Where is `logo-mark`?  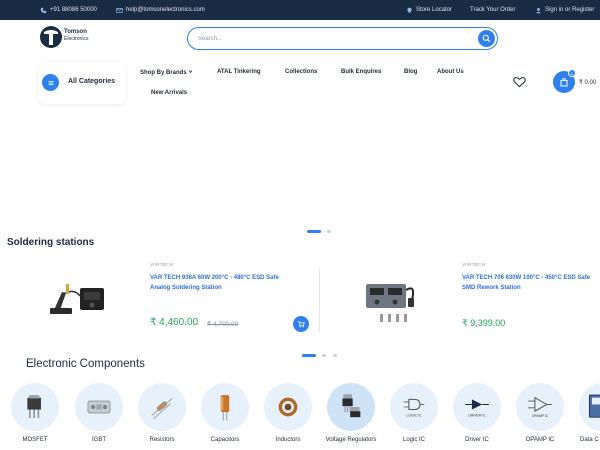
logo-mark is located at coordinates (51, 37).